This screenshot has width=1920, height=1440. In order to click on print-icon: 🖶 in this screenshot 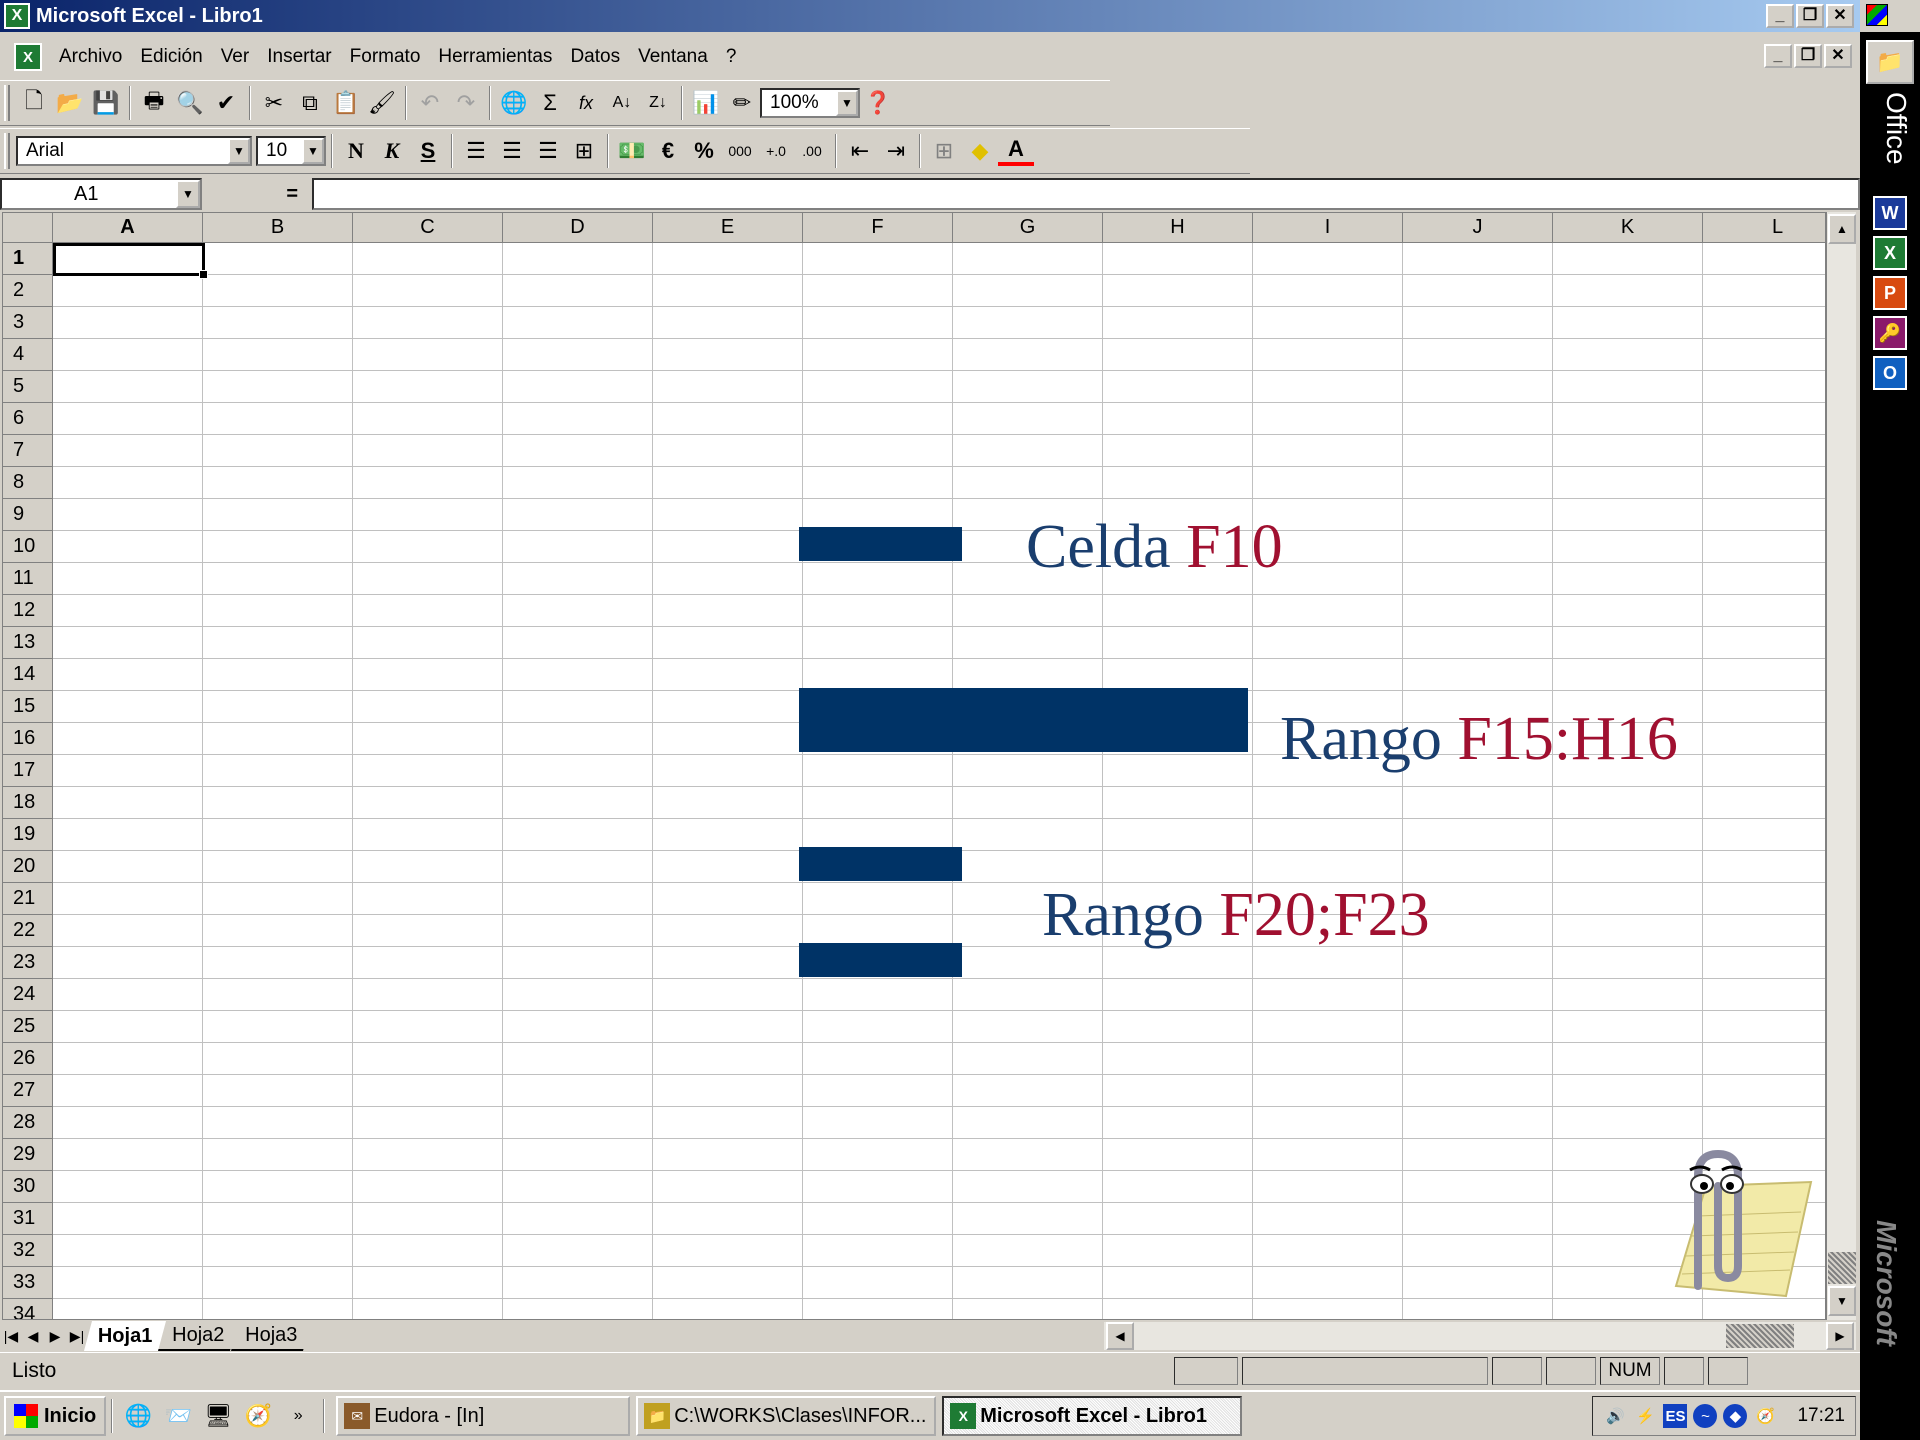, I will do `click(154, 103)`.